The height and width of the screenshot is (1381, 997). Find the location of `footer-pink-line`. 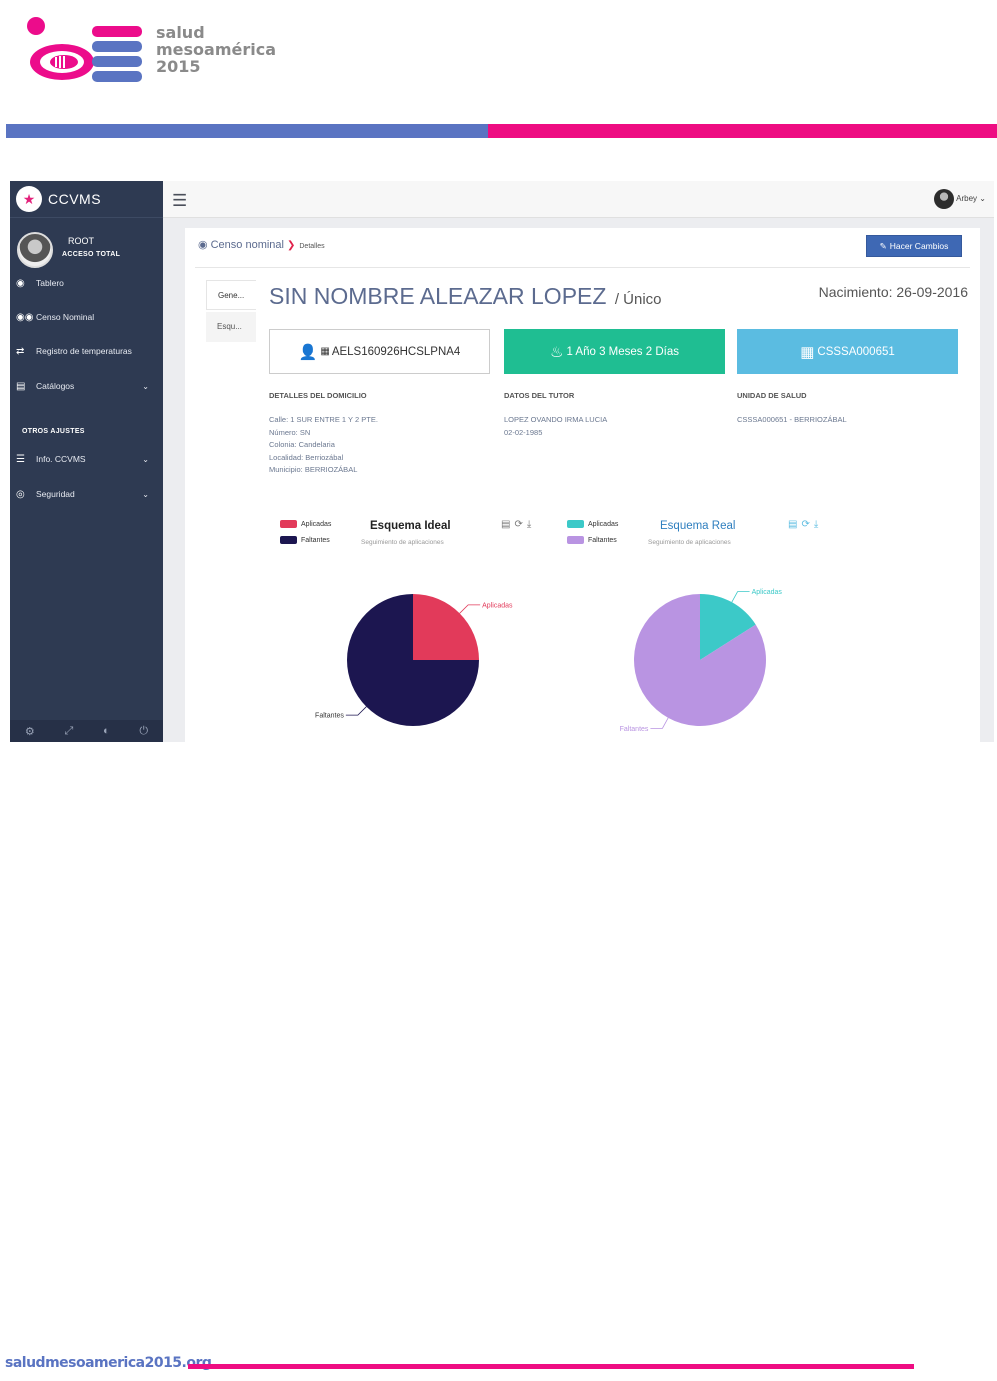

footer-pink-line is located at coordinates (551, 1366).